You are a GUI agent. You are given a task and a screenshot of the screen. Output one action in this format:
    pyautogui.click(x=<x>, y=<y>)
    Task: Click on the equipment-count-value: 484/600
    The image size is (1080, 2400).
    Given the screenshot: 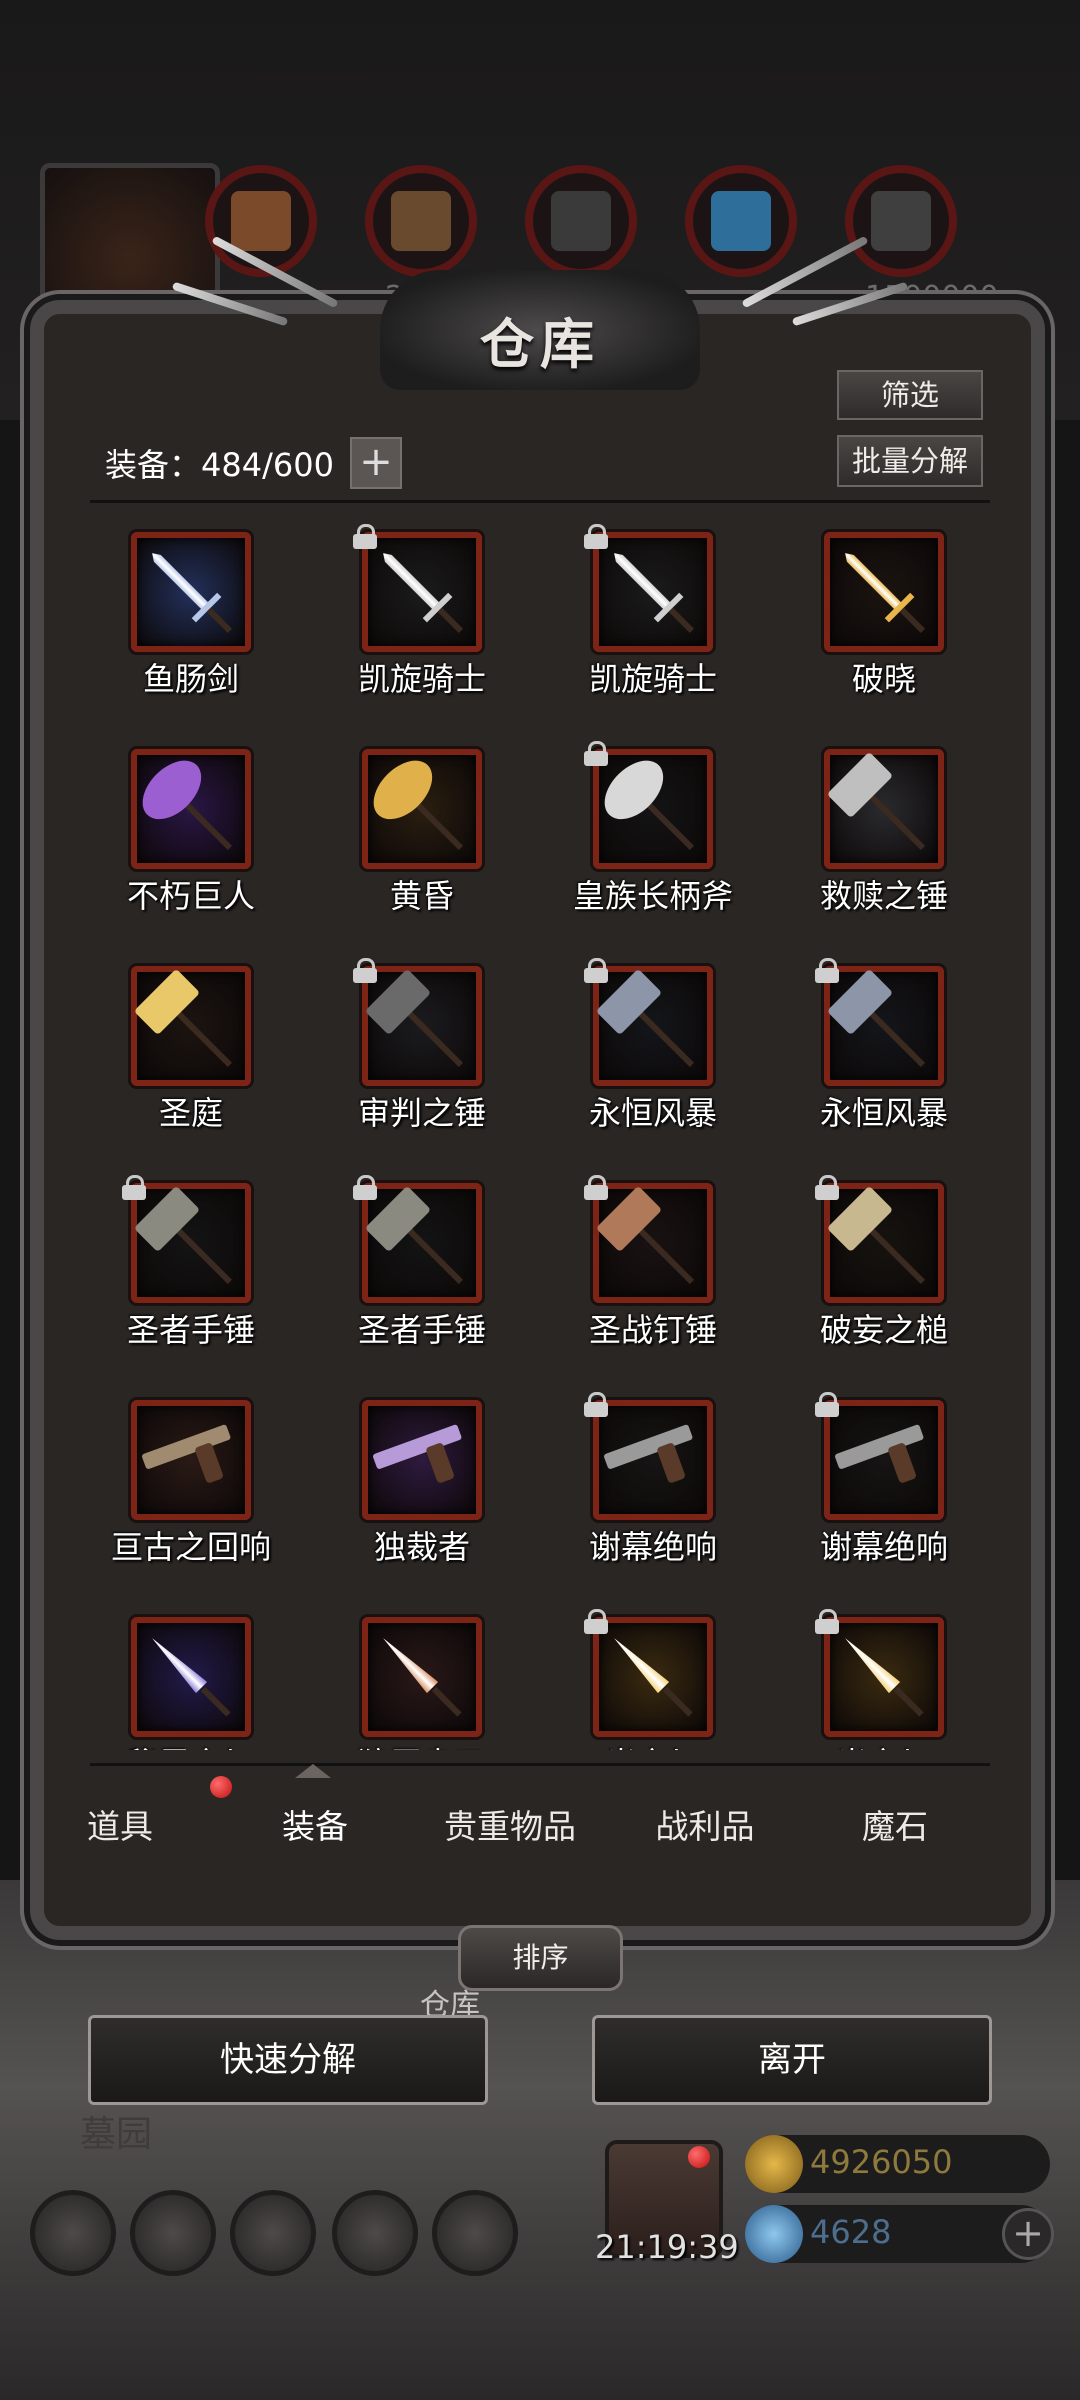 What is the action you would take?
    pyautogui.click(x=267, y=465)
    